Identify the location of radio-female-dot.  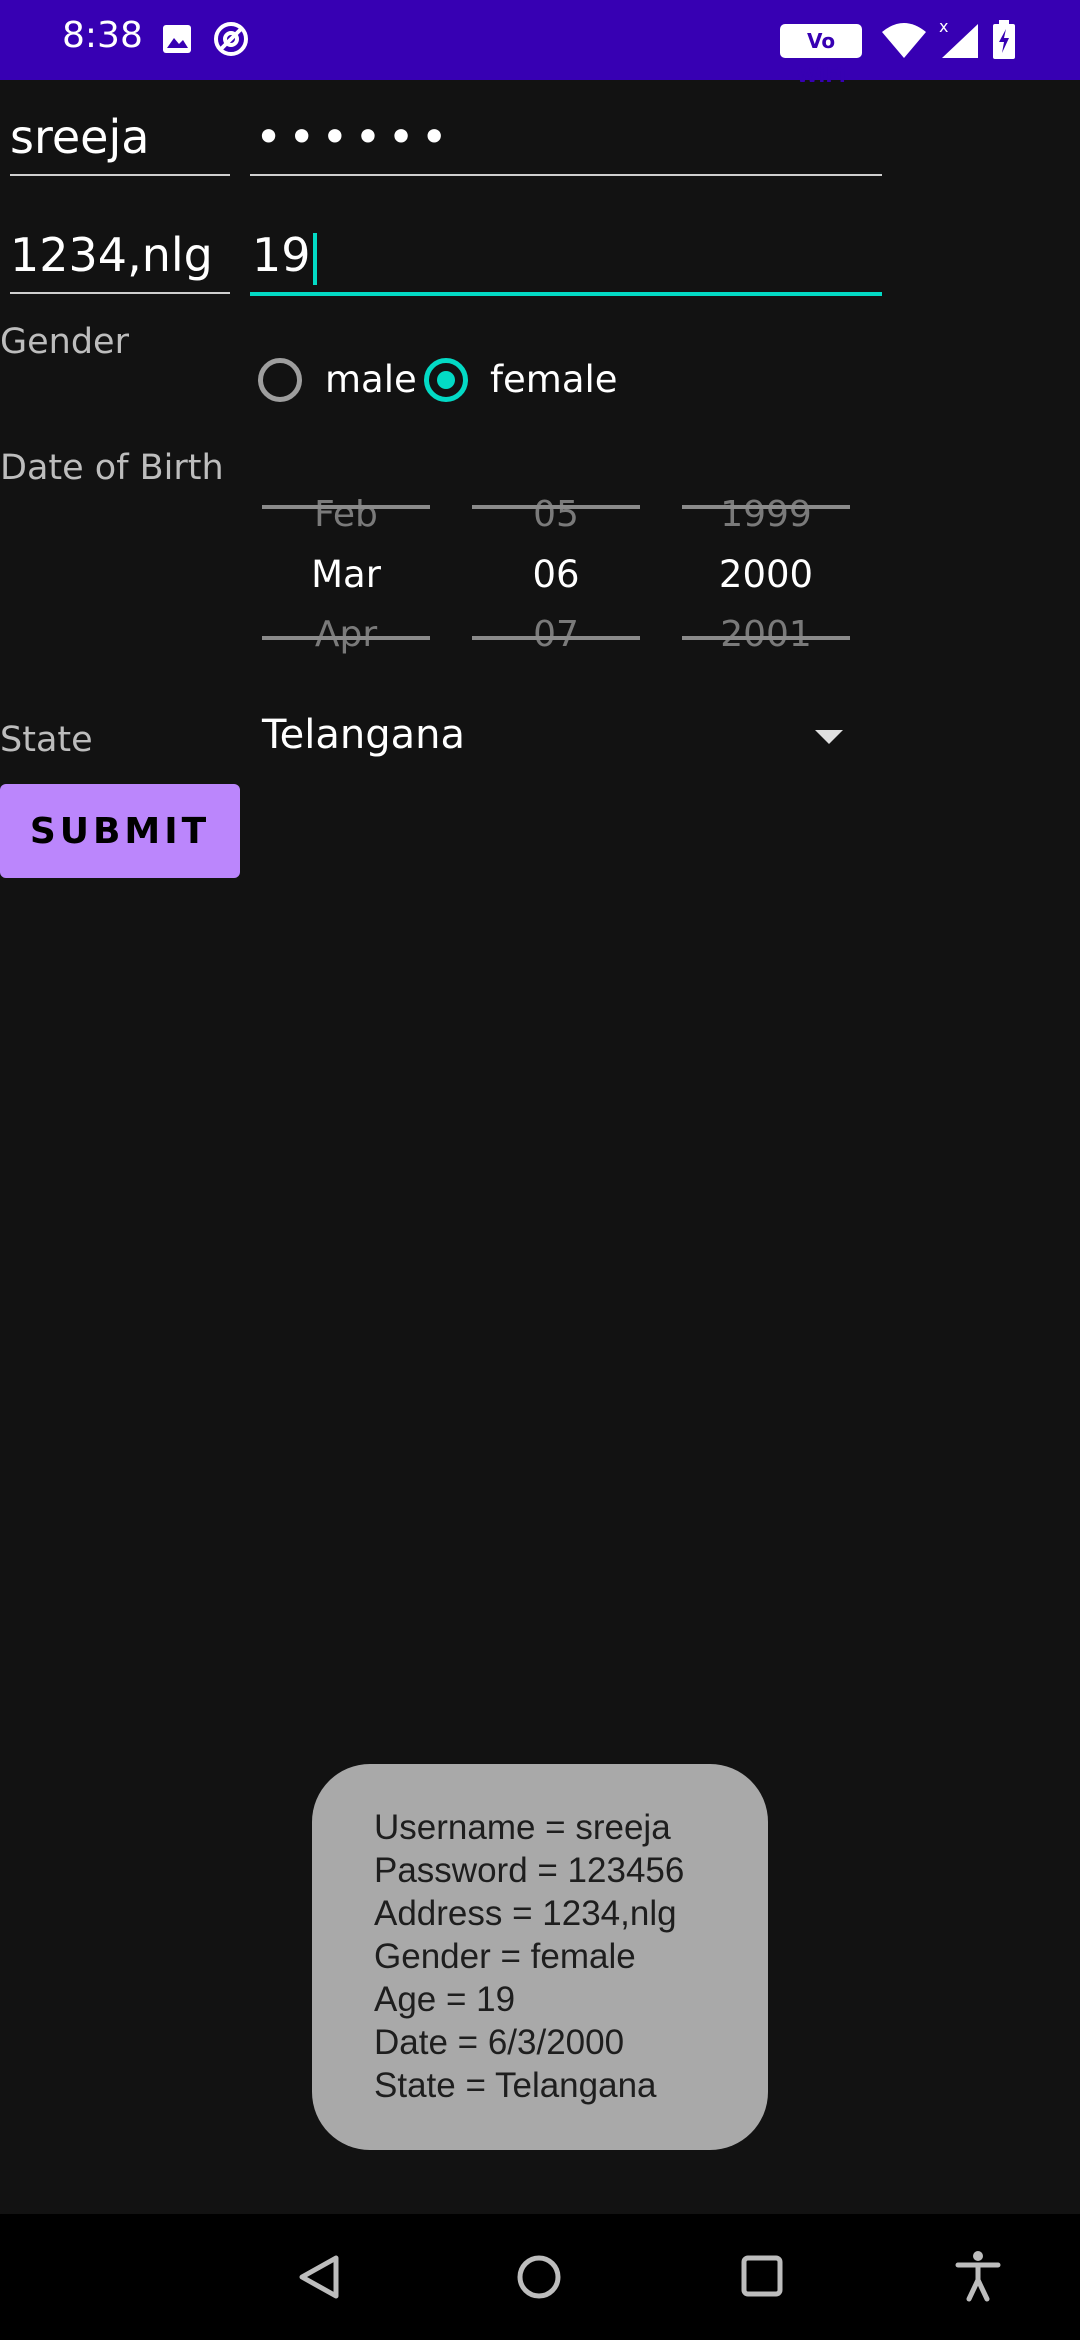
(446, 380).